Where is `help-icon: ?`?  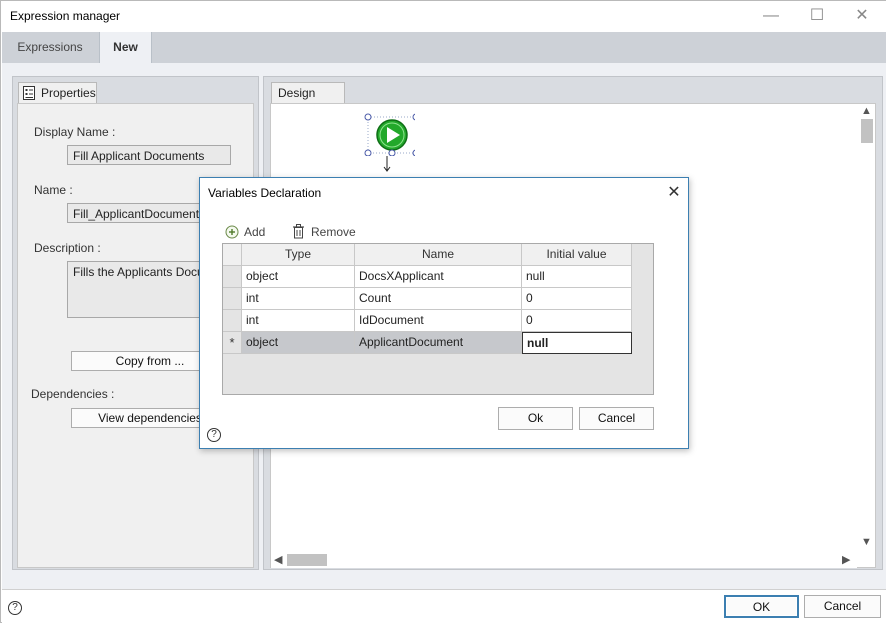
help-icon: ? is located at coordinates (15, 608).